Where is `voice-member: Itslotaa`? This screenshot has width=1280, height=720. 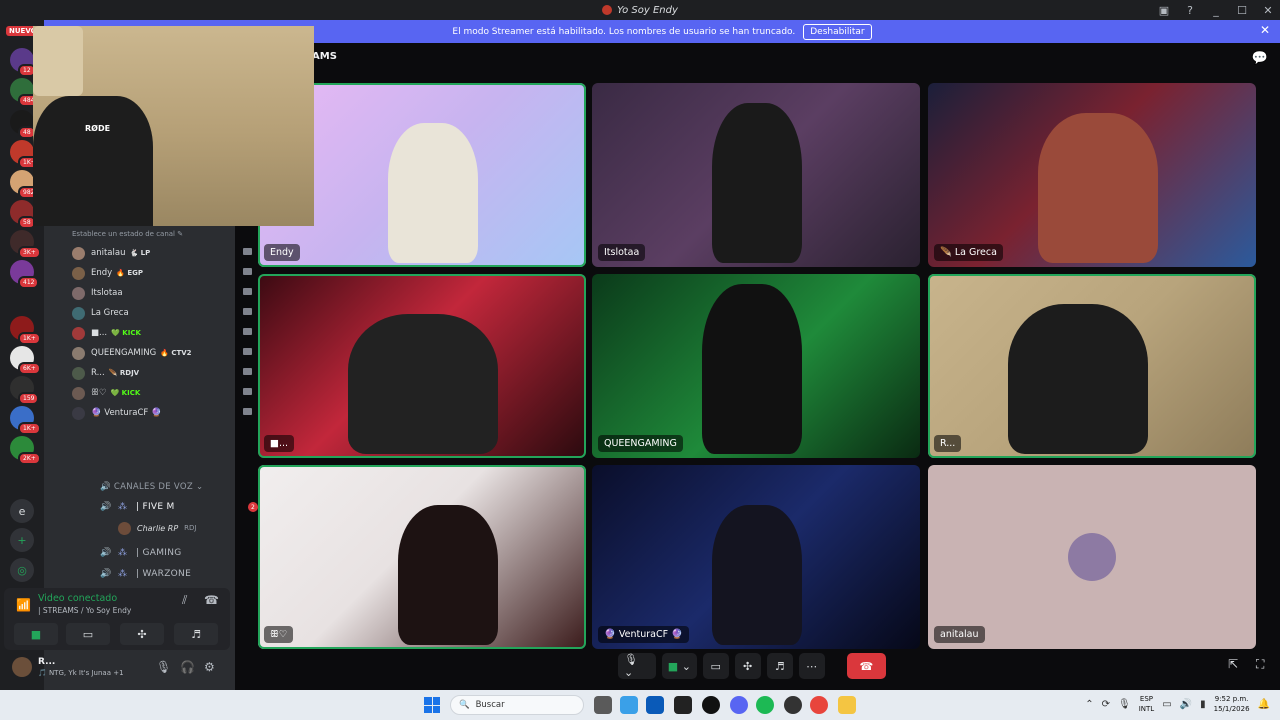 voice-member: Itslotaa is located at coordinates (162, 293).